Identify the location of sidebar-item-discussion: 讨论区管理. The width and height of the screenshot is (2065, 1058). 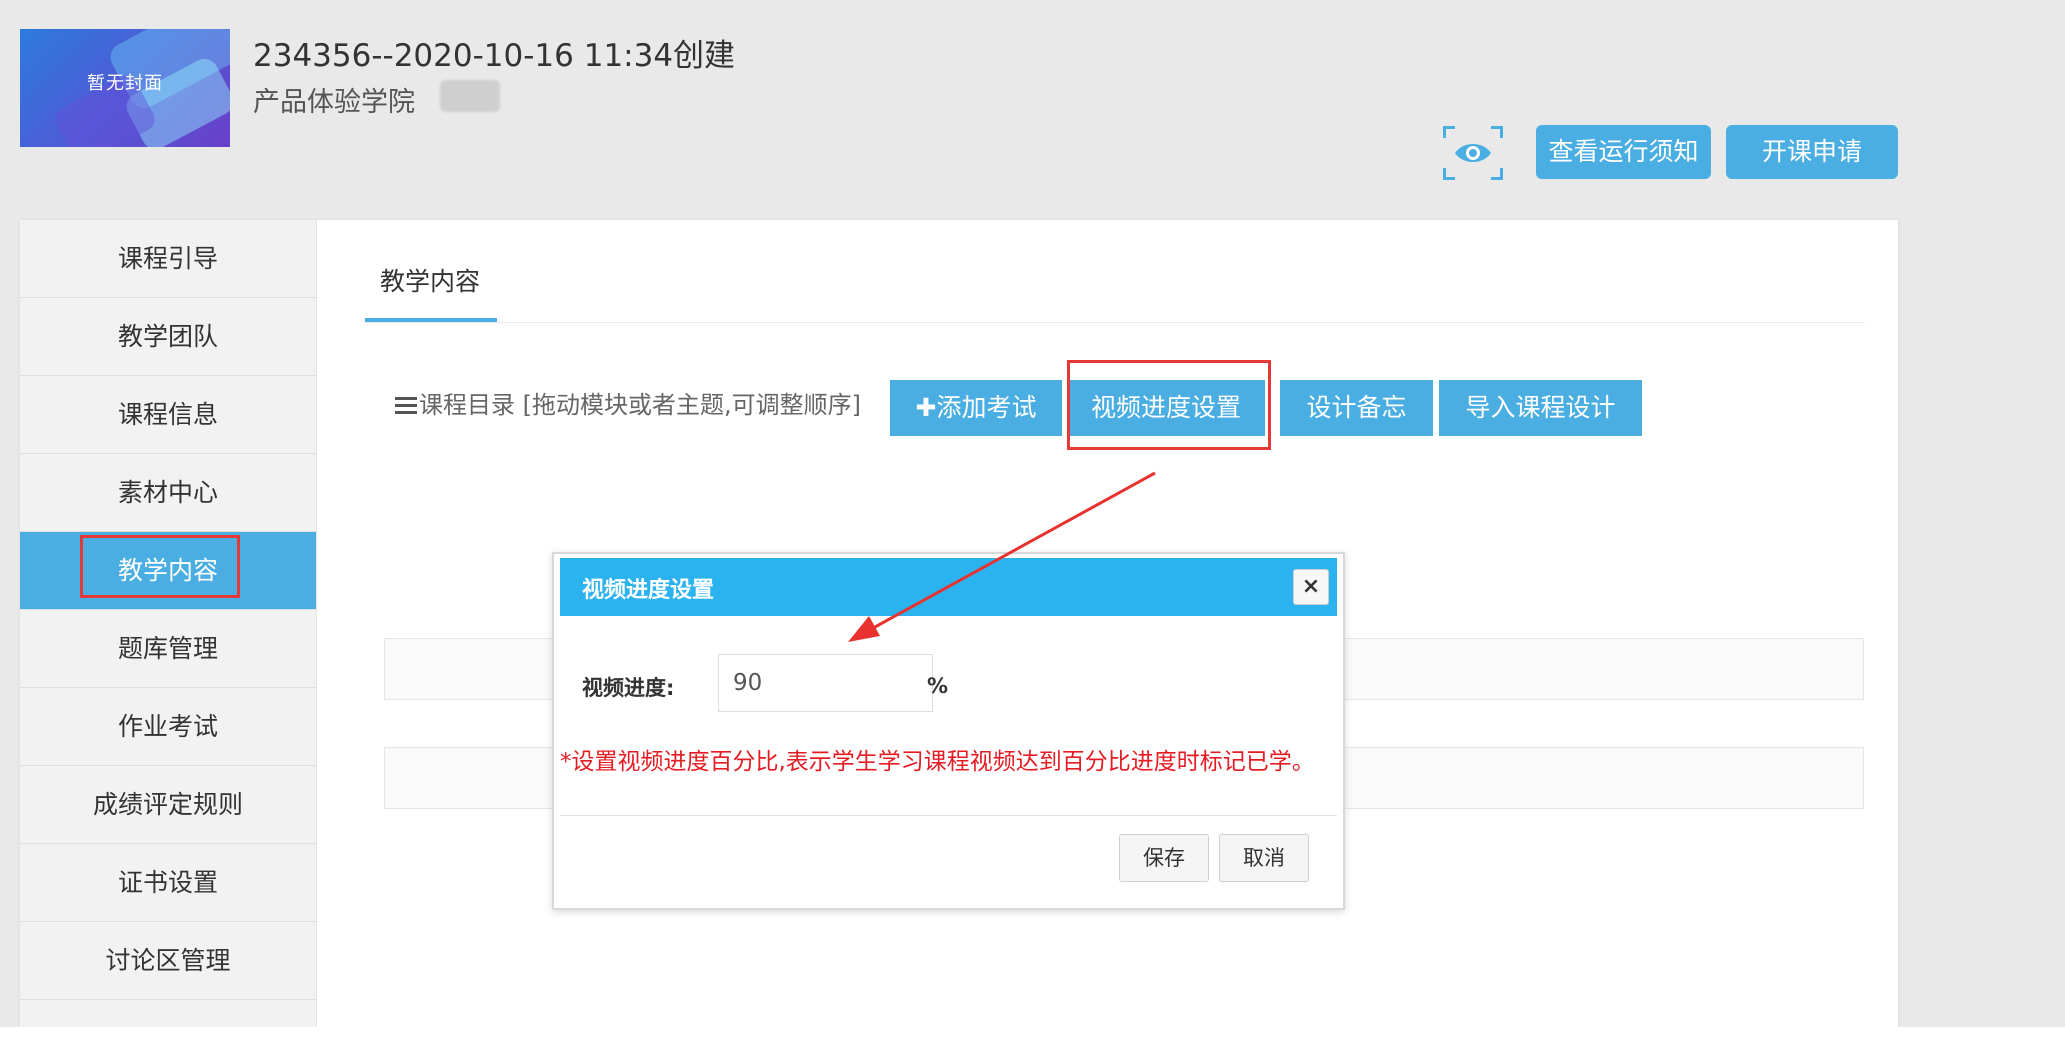
(168, 961).